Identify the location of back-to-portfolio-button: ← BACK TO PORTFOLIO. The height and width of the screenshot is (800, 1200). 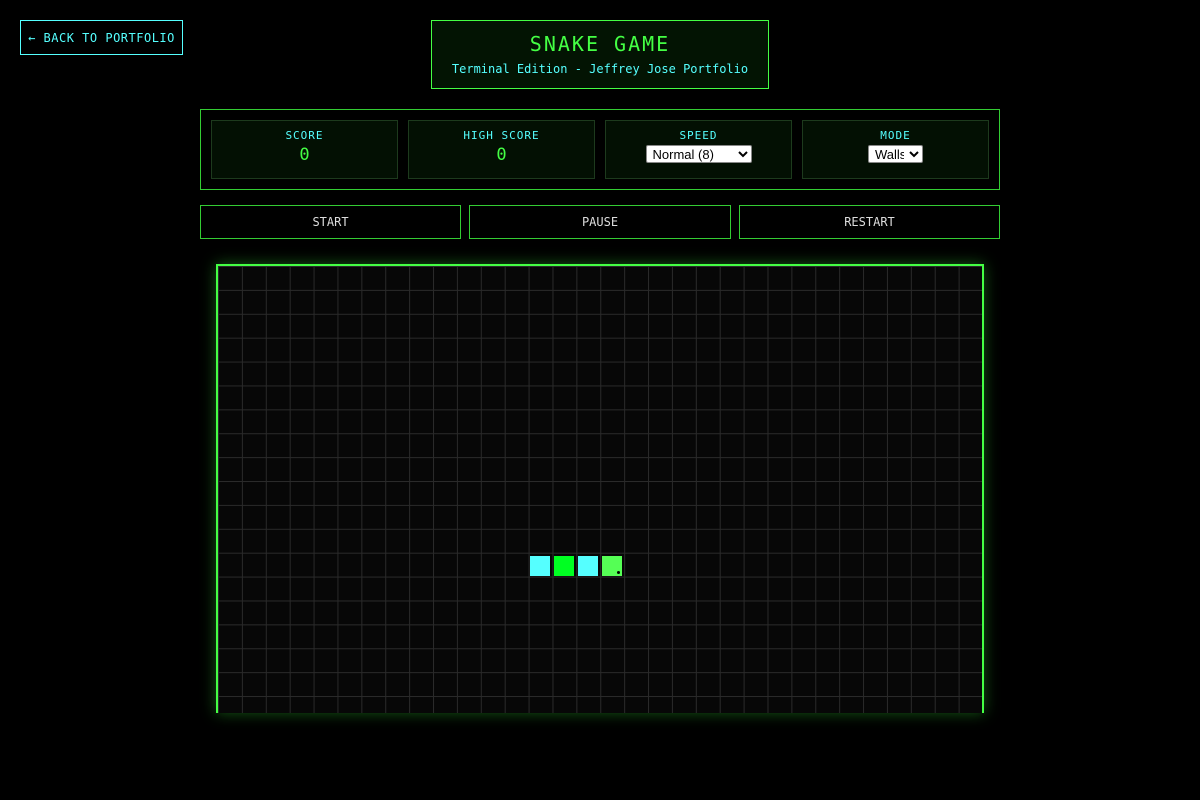
(101, 37).